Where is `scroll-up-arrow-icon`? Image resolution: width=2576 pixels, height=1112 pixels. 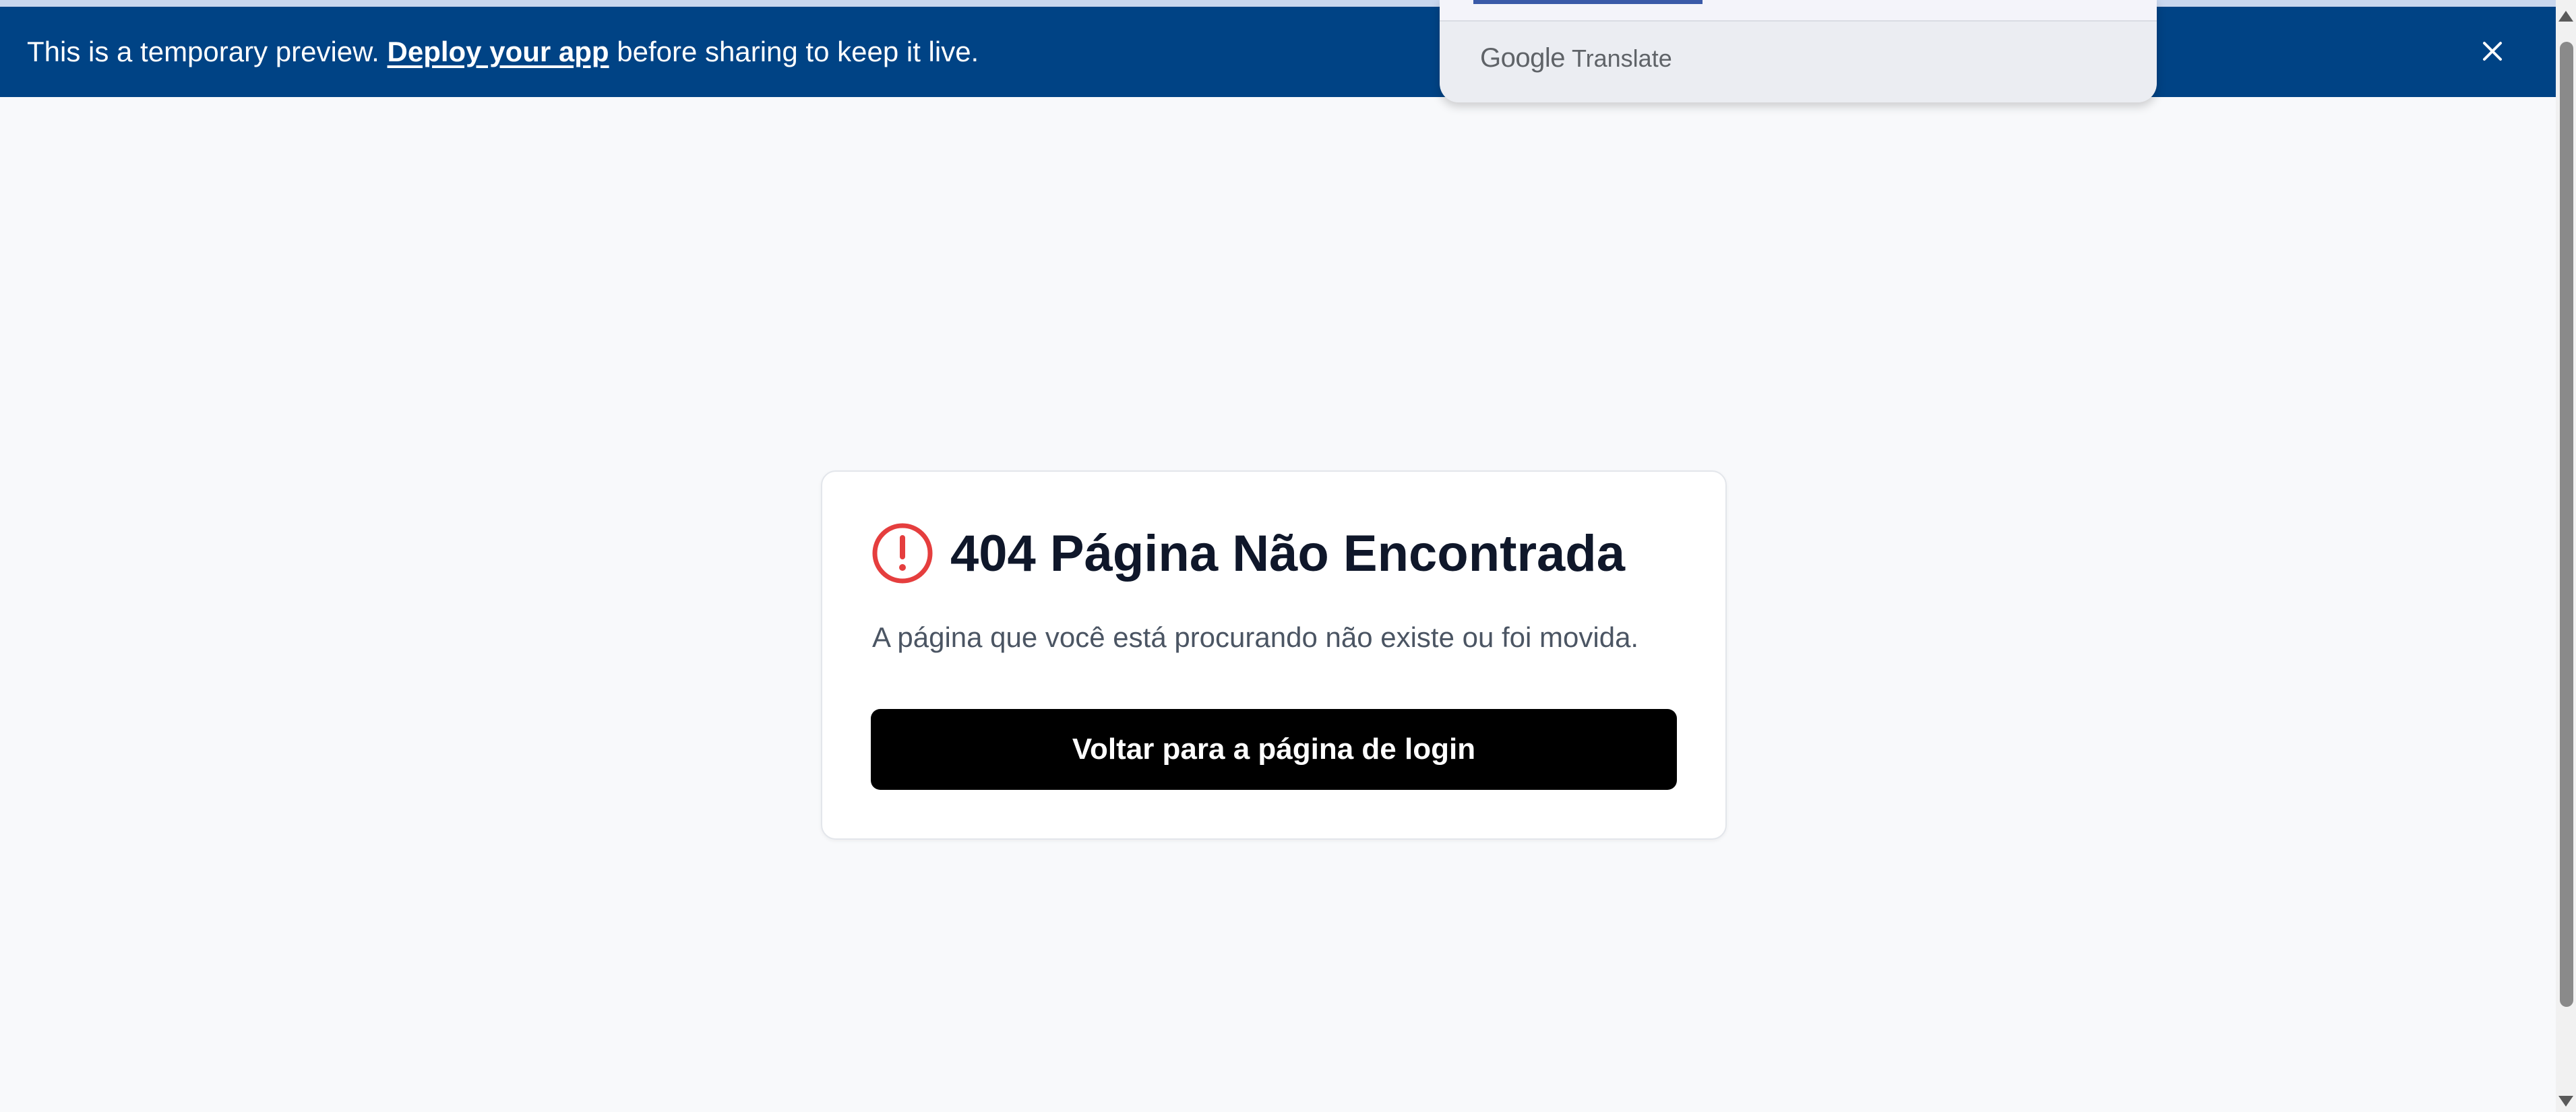
scroll-up-arrow-icon is located at coordinates (2566, 16).